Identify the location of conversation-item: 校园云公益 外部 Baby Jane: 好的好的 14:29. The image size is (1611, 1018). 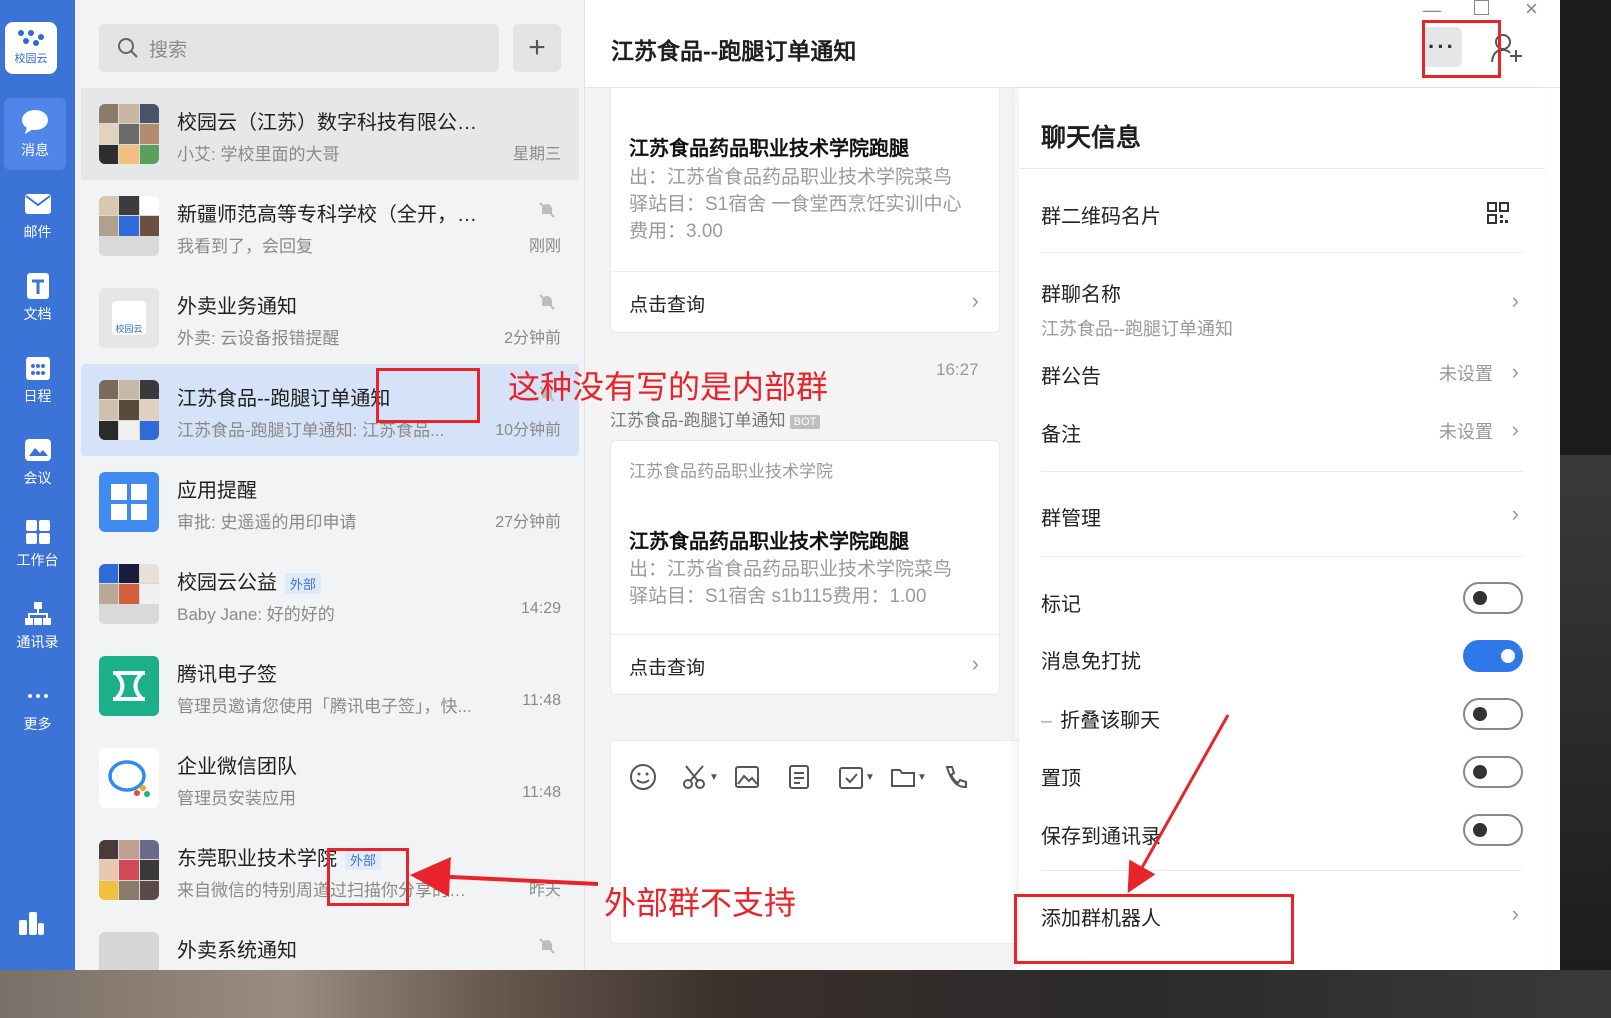
(330, 594).